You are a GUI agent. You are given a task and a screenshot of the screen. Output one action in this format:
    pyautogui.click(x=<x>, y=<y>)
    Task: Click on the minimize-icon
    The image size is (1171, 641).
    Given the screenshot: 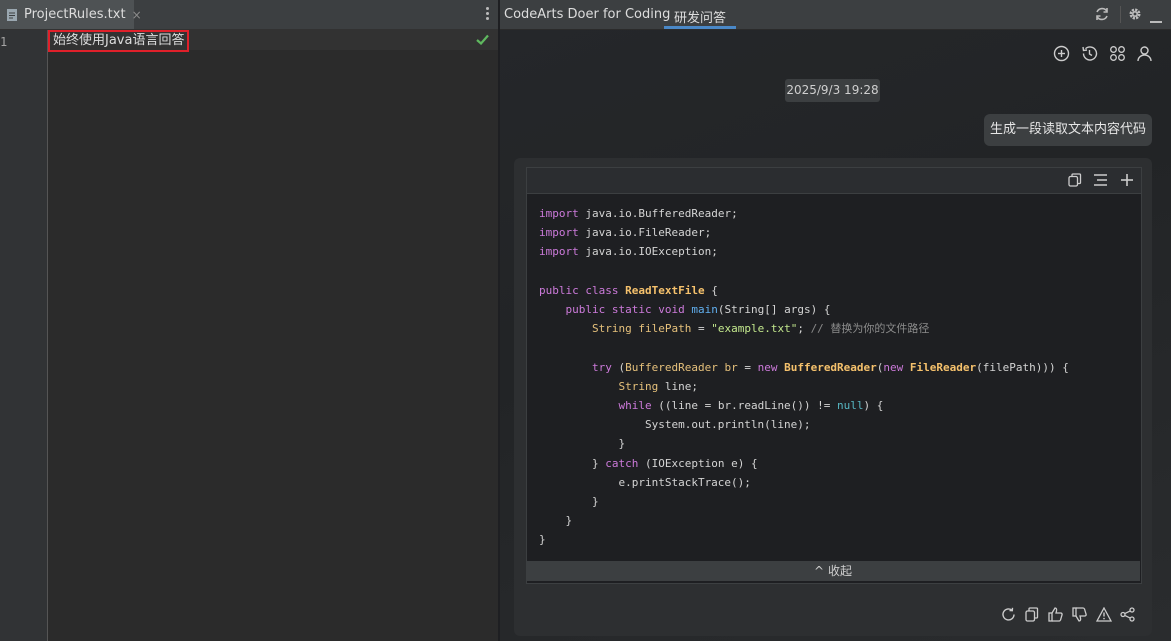 What is the action you would take?
    pyautogui.click(x=1156, y=20)
    